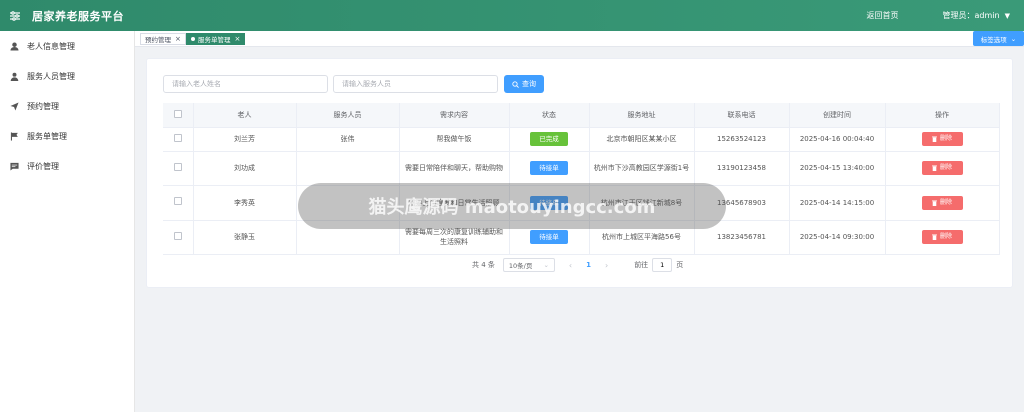 Image resolution: width=1024 pixels, height=412 pixels. What do you see at coordinates (642, 203) in the screenshot?
I see `address-cell: 杭州市江干区钱江新城8号` at bounding box center [642, 203].